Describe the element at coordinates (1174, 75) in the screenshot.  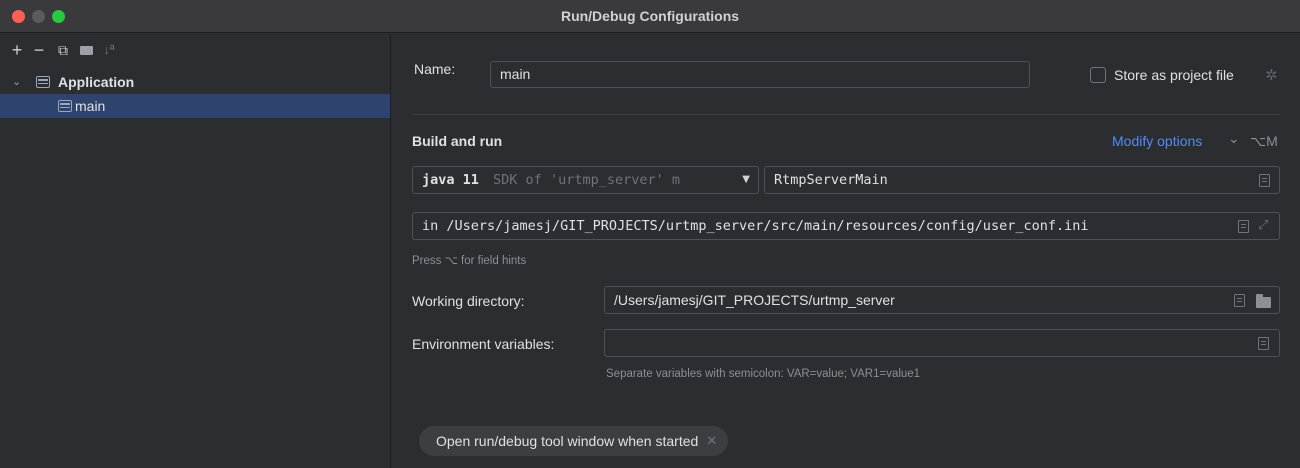
I see `store-as-project-file-label: Store as project file` at that location.